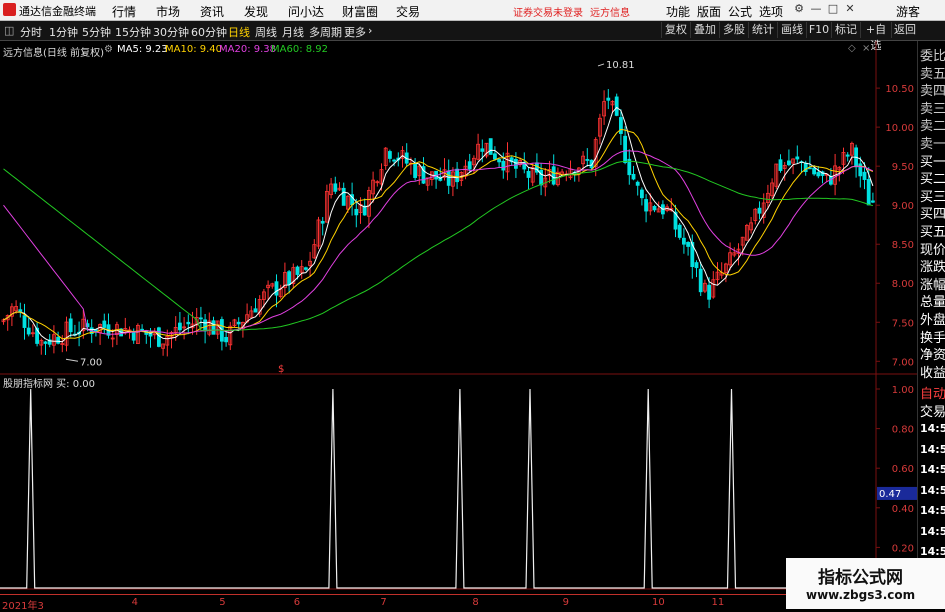 The image size is (945, 612). What do you see at coordinates (325, 32) in the screenshot?
I see `period-tab-multi: 多周期` at bounding box center [325, 32].